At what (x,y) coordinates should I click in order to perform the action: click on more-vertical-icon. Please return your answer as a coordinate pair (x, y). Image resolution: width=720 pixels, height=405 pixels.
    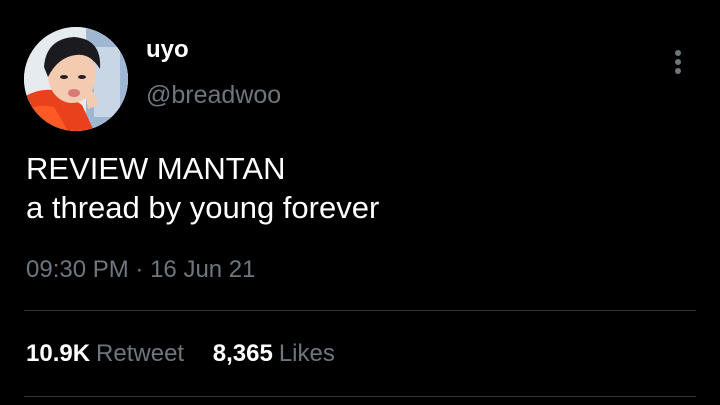
    Looking at the image, I should click on (678, 62).